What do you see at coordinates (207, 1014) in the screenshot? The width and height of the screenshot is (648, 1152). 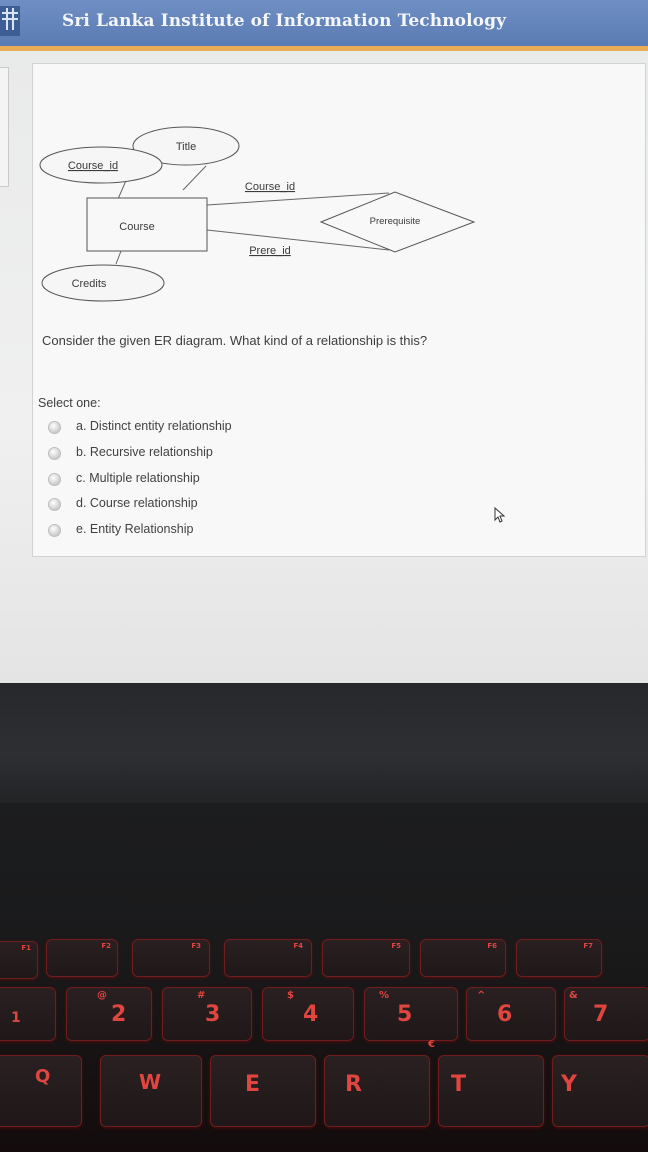 I see `key-3: #3` at bounding box center [207, 1014].